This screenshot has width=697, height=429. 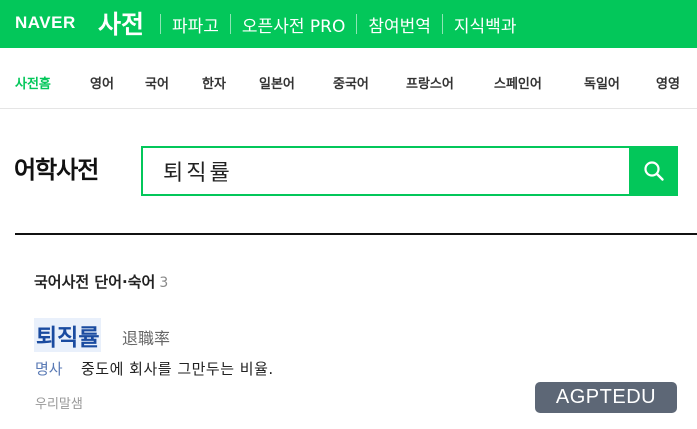 I want to click on tab-french: 프랑스어, so click(x=430, y=82).